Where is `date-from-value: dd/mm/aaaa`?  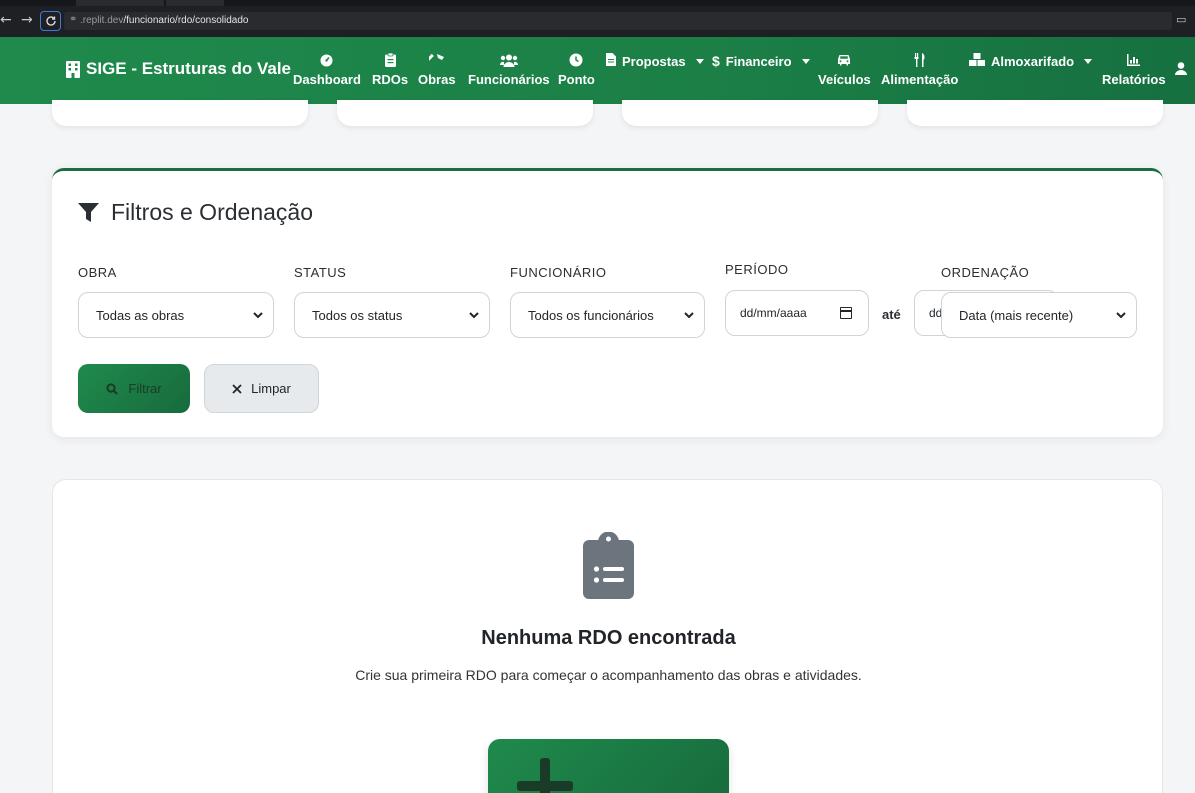 date-from-value: dd/mm/aaaa is located at coordinates (773, 313).